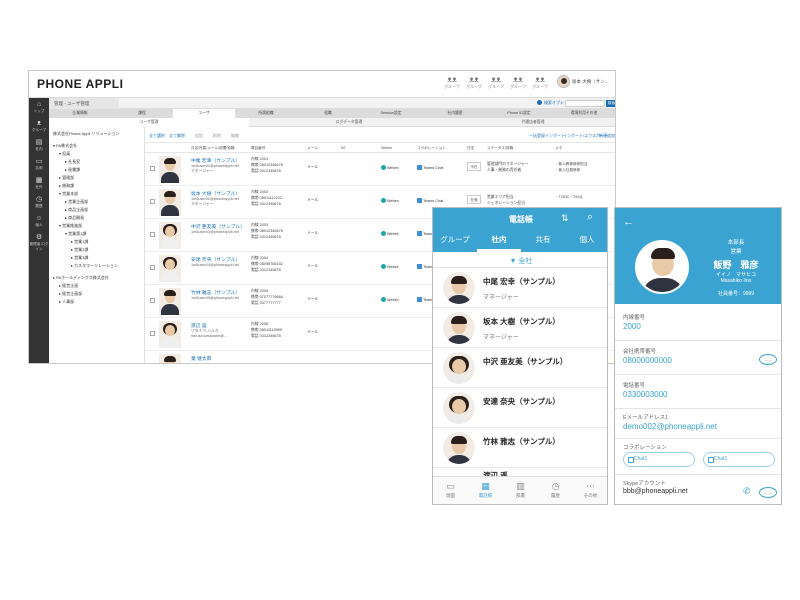 This screenshot has height=600, width=800. Describe the element at coordinates (204, 113) in the screenshot. I see `tab-user: ユーザ` at that location.